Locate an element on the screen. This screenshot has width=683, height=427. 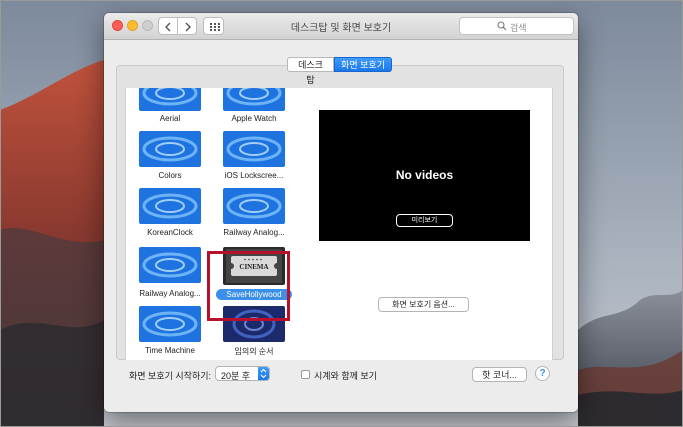
help-button: ? is located at coordinates (542, 373).